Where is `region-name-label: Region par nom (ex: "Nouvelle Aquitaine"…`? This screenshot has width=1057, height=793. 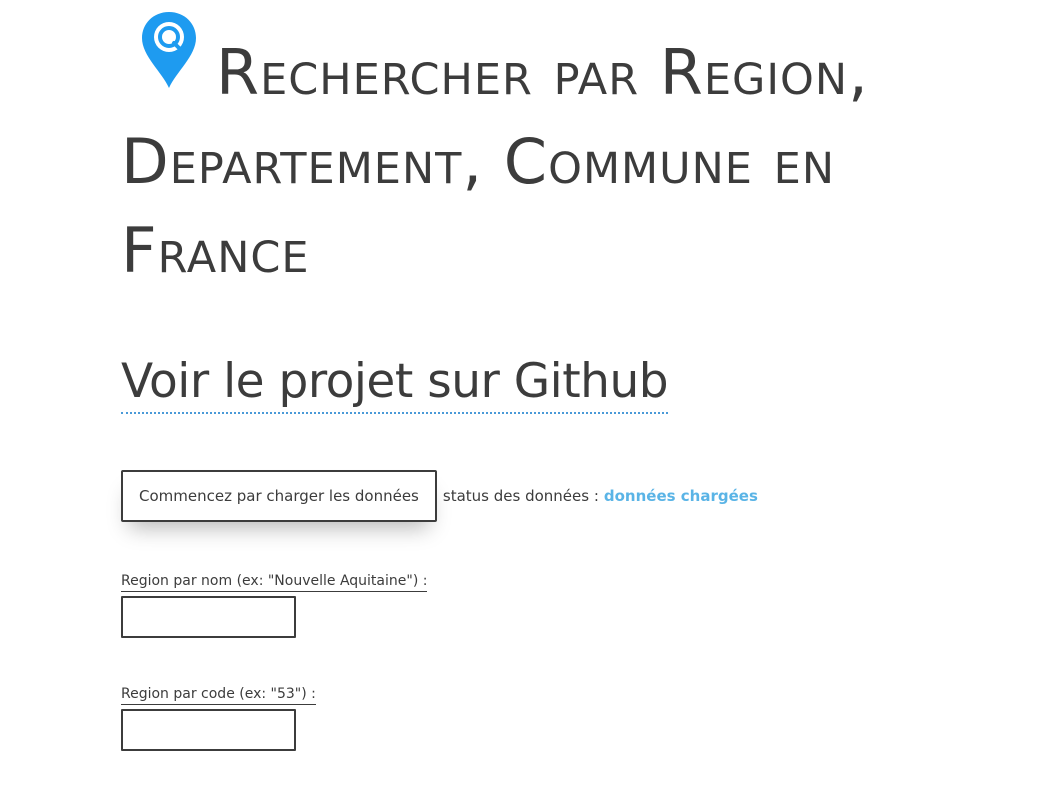
region-name-label: Region par nom (ex: "Nouvelle Aquitaine"… is located at coordinates (274, 581).